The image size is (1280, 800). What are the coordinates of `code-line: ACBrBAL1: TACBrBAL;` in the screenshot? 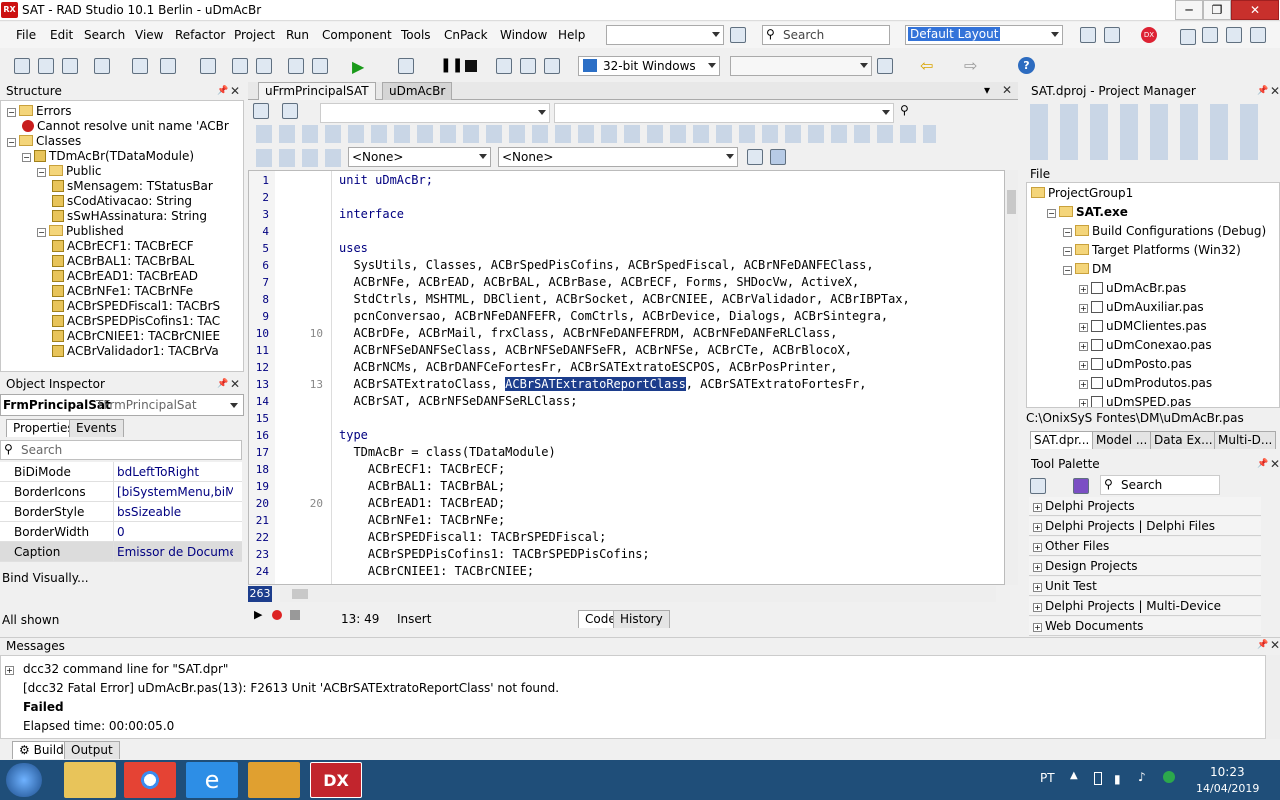 It's located at (422, 486).